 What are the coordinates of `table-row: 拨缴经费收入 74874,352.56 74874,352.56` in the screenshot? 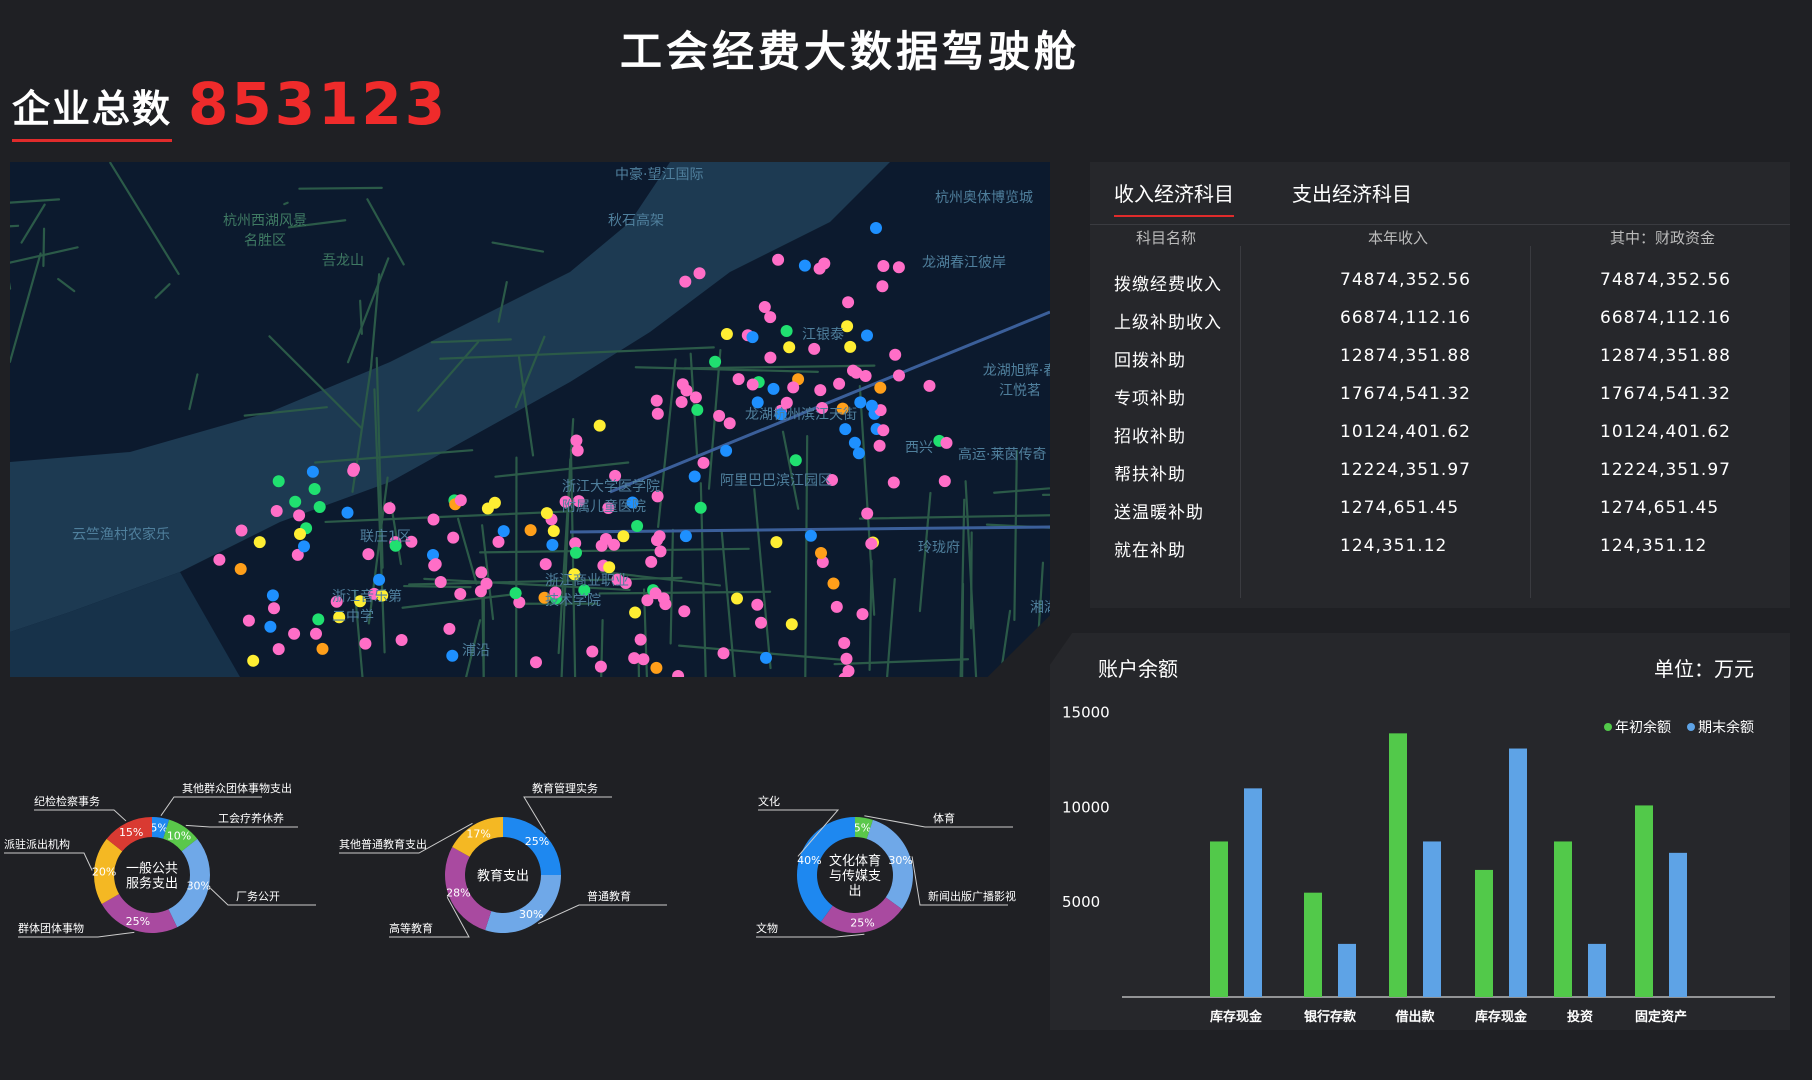 It's located at (1440, 281).